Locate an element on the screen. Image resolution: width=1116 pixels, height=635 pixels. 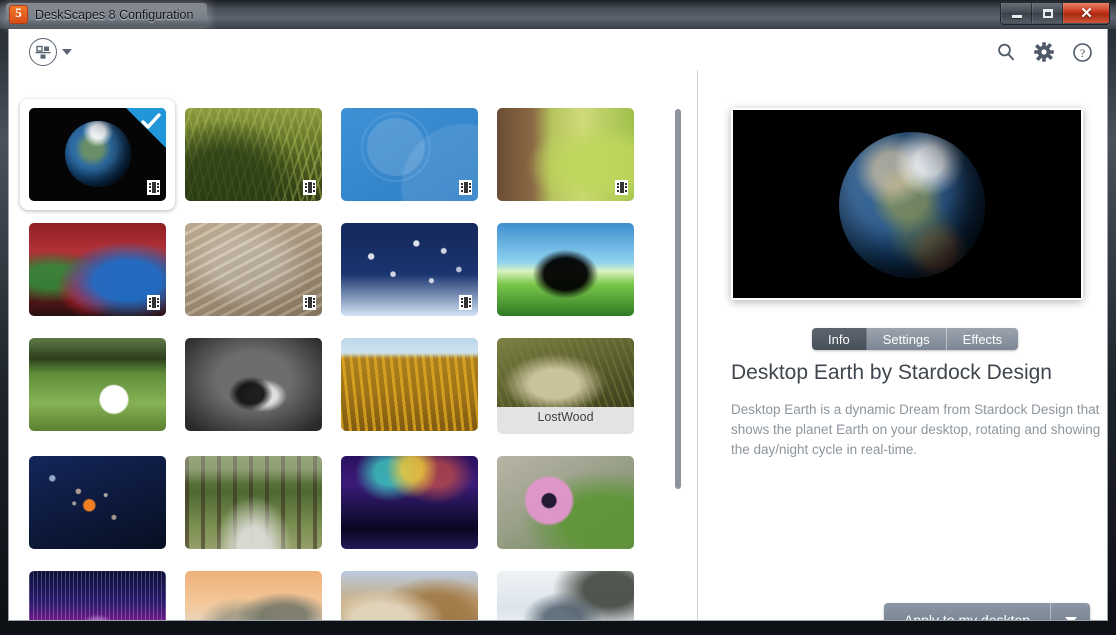
maximize-button is located at coordinates (1047, 13).